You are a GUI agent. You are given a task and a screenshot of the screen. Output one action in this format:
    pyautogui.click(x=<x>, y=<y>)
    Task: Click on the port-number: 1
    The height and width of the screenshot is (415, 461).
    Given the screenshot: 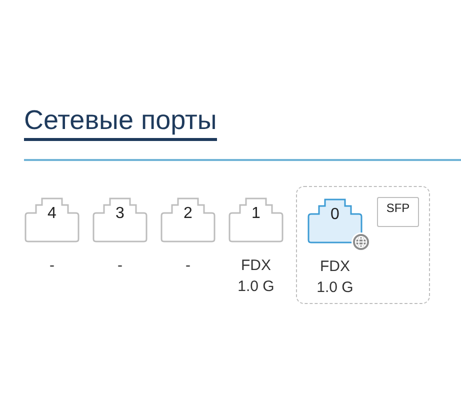 What is the action you would take?
    pyautogui.click(x=256, y=214)
    